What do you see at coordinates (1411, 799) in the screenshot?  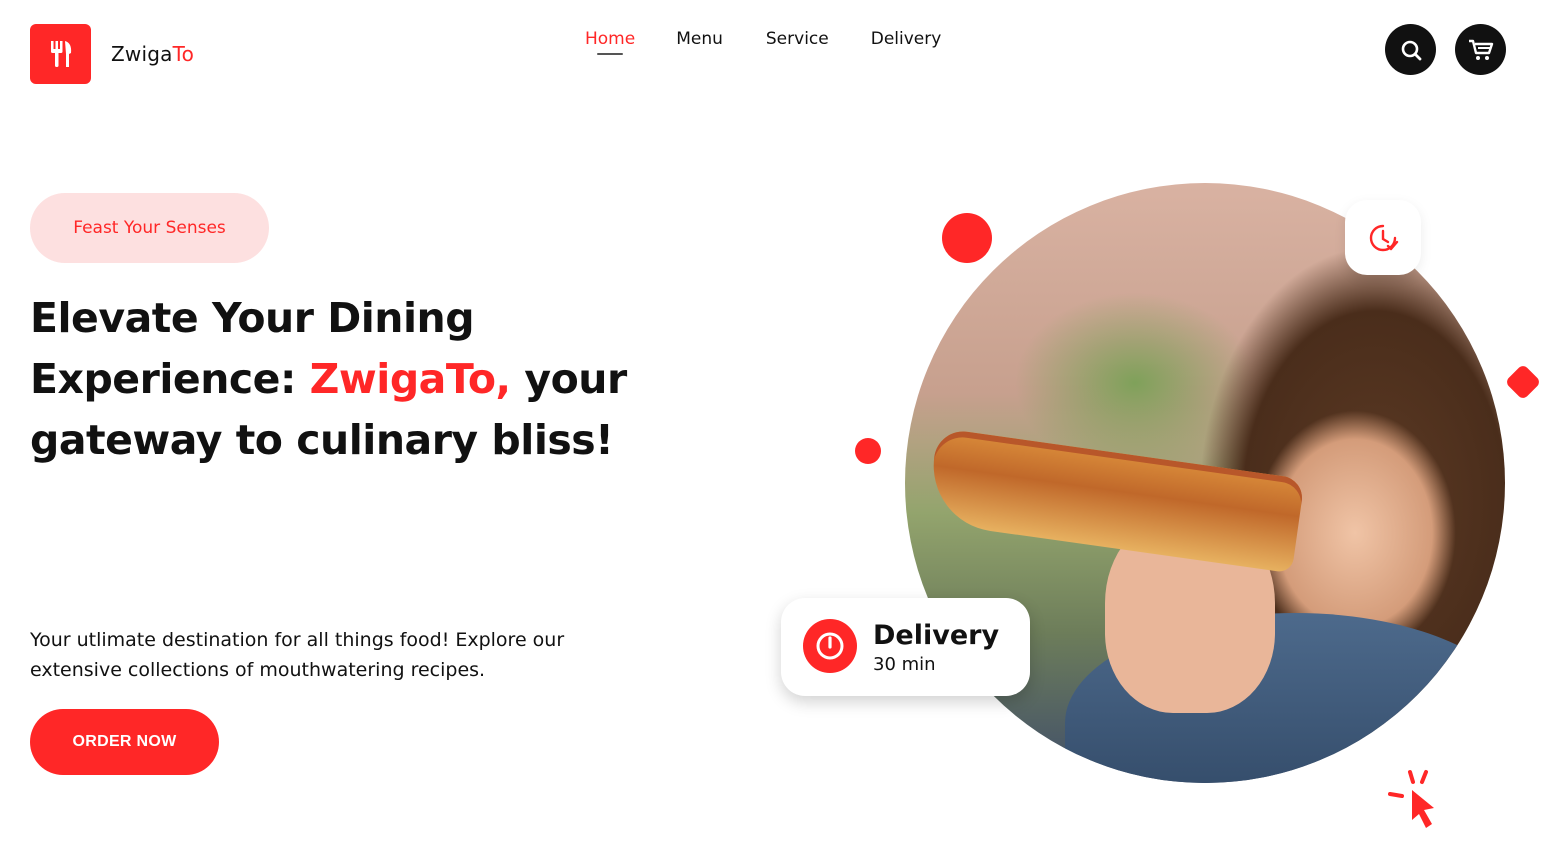 I see `click-cursor-icon` at bounding box center [1411, 799].